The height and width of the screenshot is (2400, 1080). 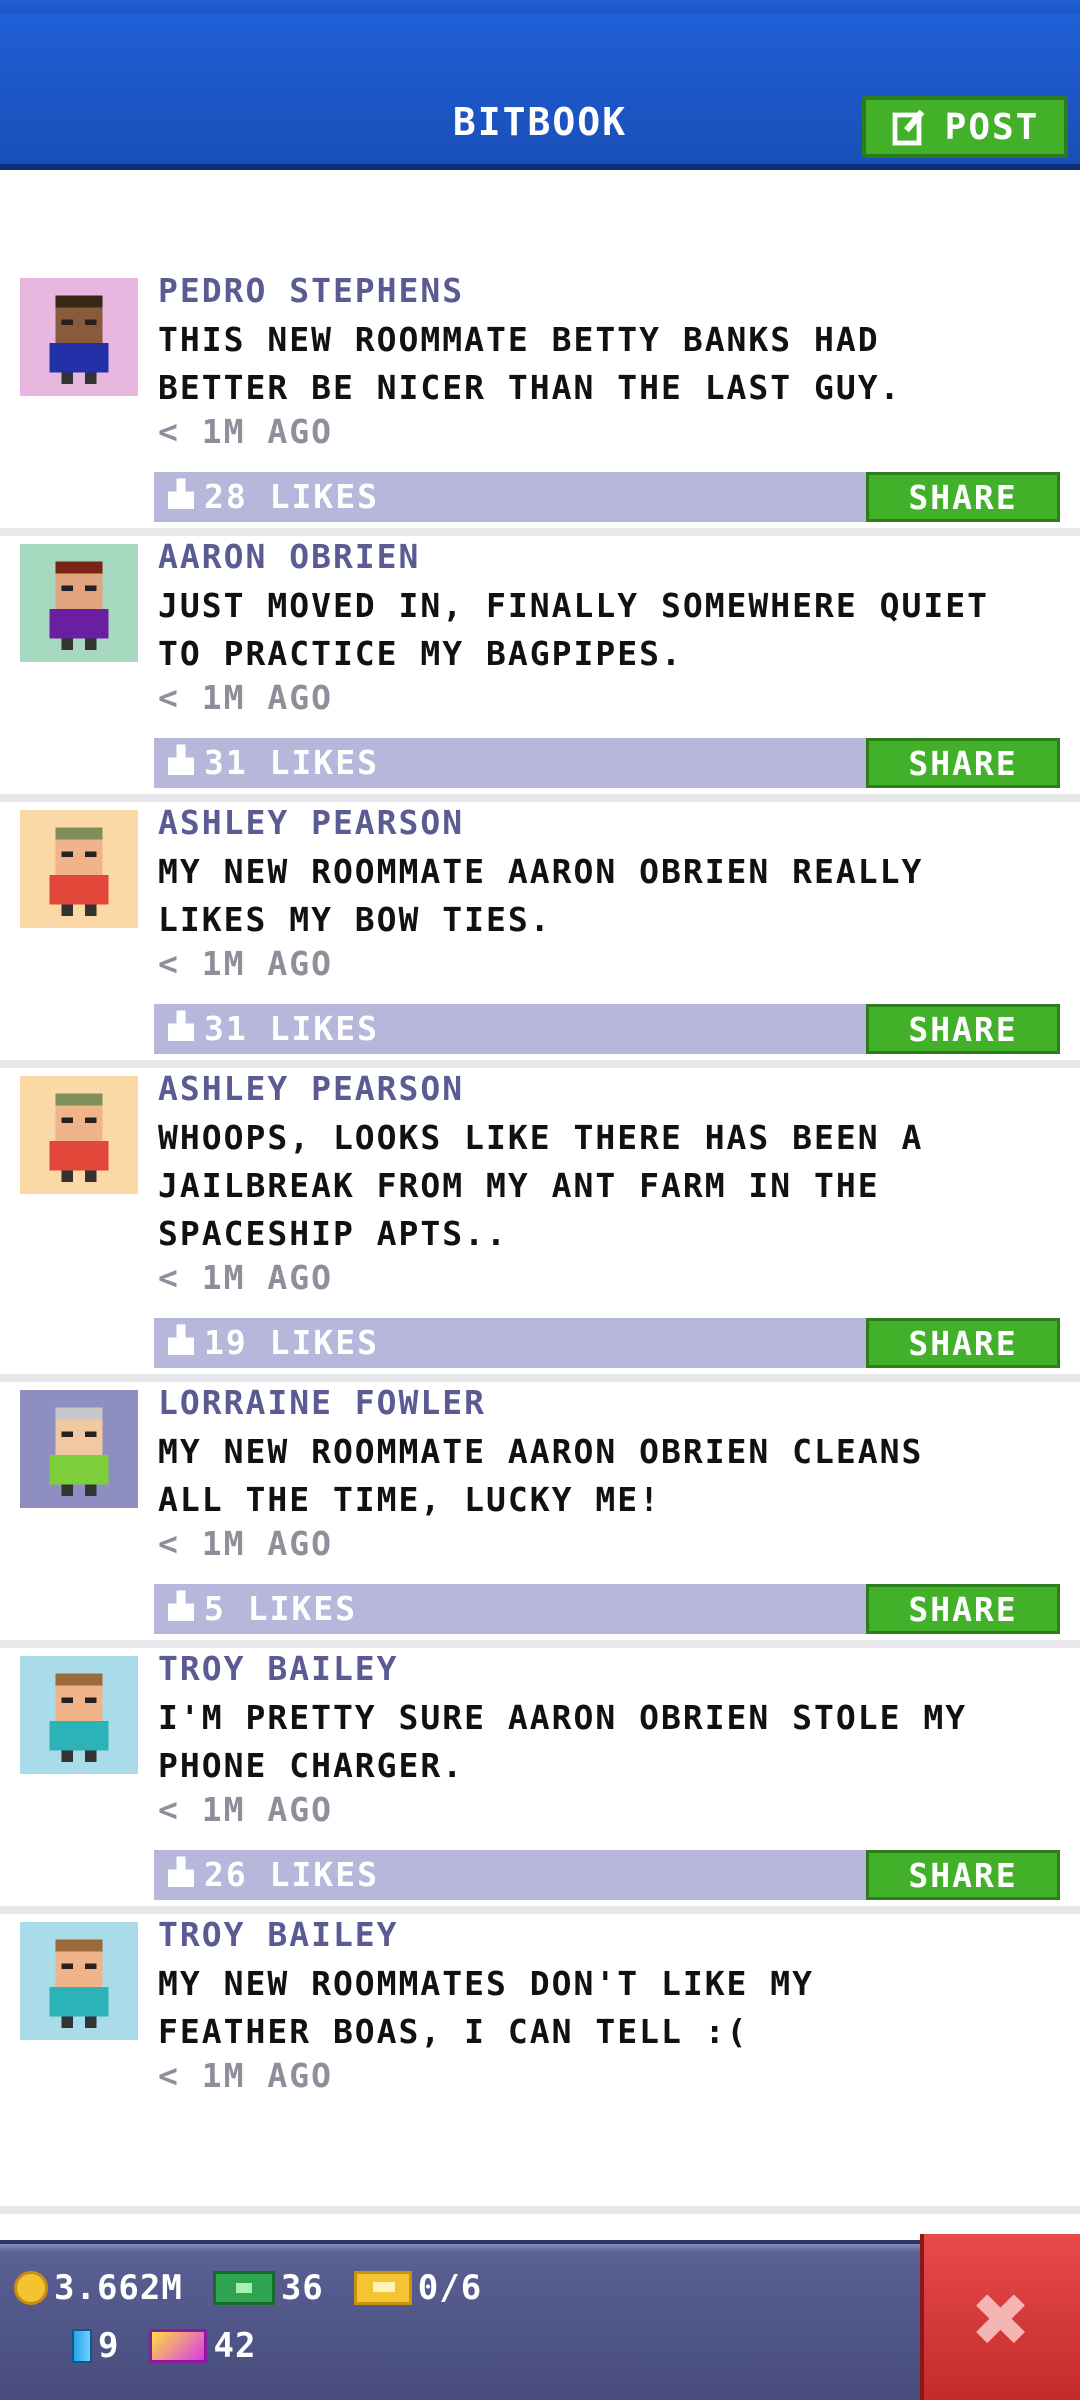 I want to click on post-text-line: JUST MOVED IN, FINALLY SOMEWHERE QUIET, so click(x=573, y=605).